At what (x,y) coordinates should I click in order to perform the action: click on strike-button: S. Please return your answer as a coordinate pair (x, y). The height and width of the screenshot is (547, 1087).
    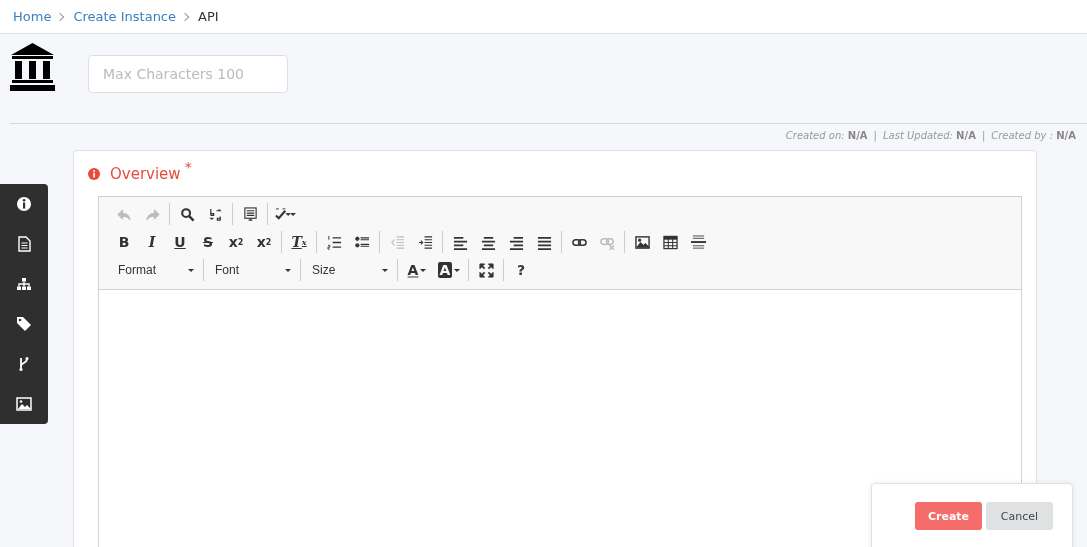
    Looking at the image, I should click on (208, 242).